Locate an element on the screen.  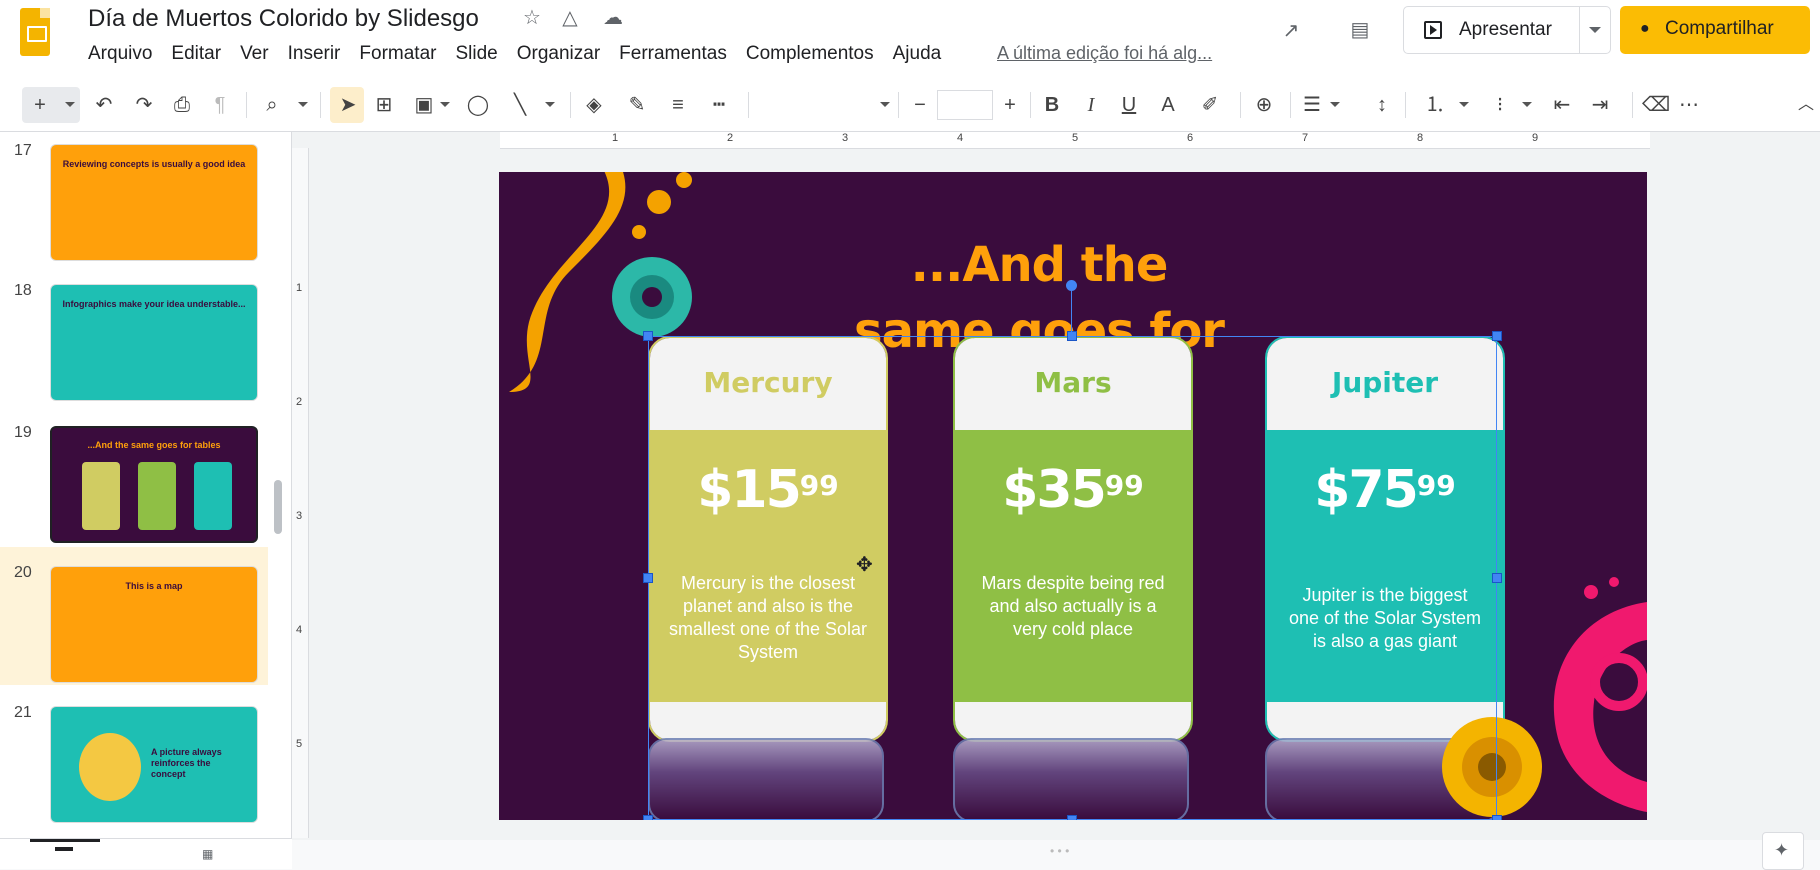
menu-complementos: Complementos is located at coordinates (810, 54).